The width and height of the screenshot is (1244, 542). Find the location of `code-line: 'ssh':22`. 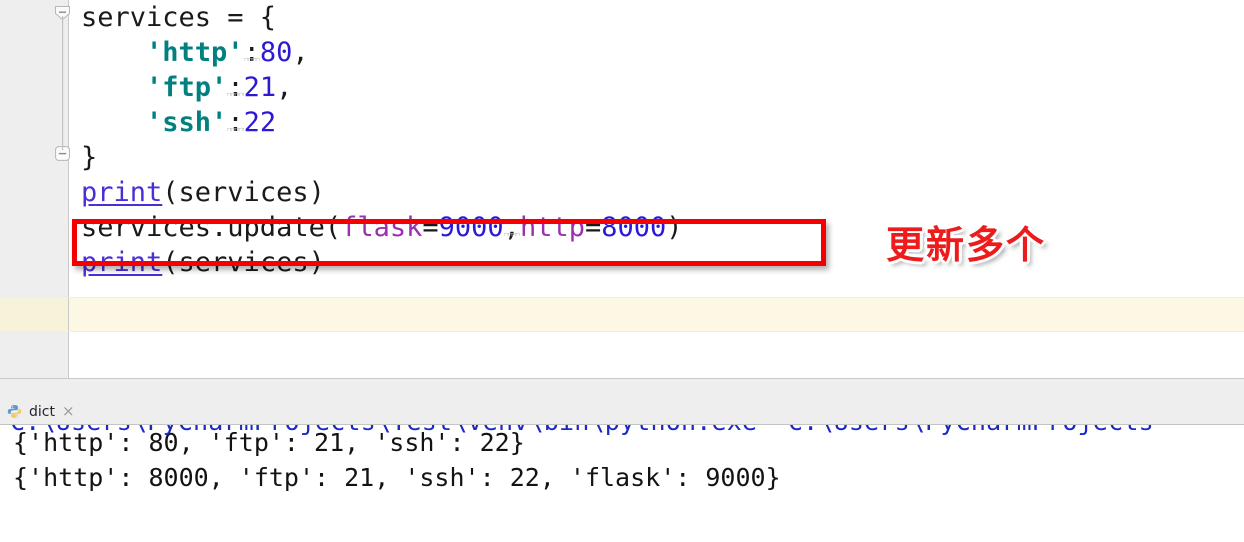

code-line: 'ssh':22 is located at coordinates (657, 122).